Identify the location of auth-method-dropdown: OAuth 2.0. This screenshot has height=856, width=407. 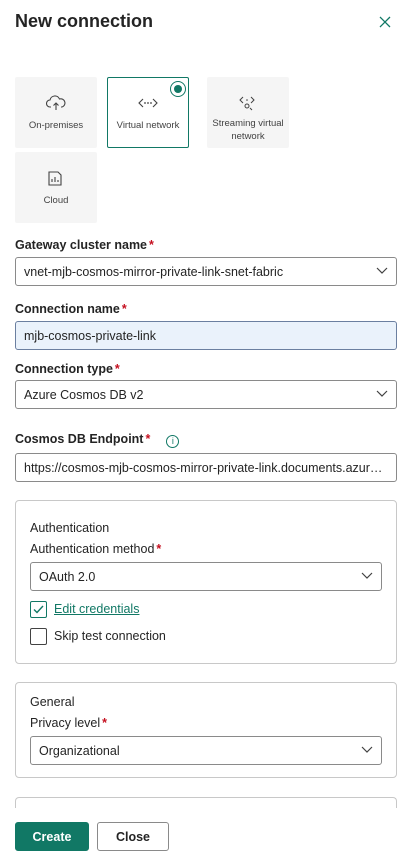
(206, 576).